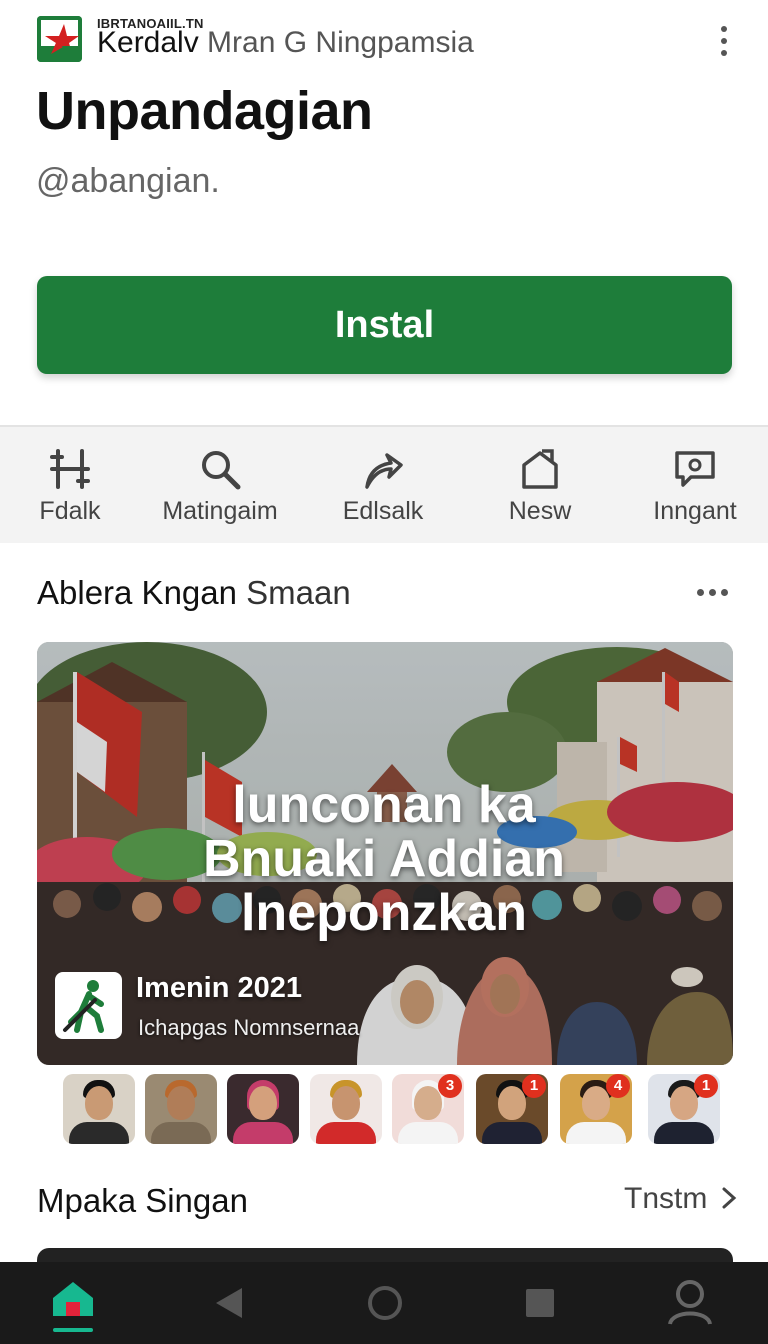 This screenshot has height=1344, width=768. I want to click on actions-row: Fdalk Matingaim Edlsalk Nesw Inngant, so click(384, 484).